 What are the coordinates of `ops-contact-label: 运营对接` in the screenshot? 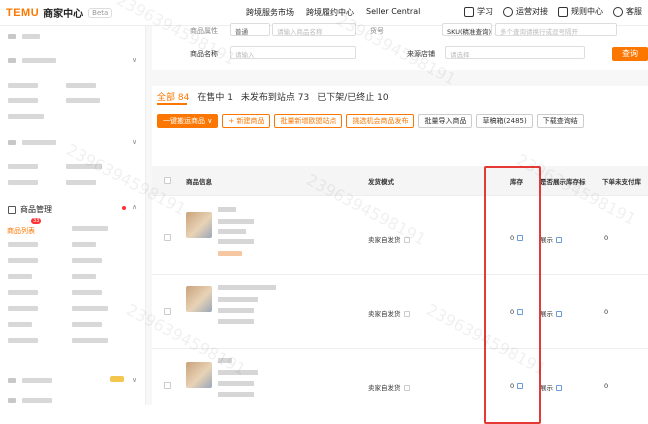 It's located at (532, 11).